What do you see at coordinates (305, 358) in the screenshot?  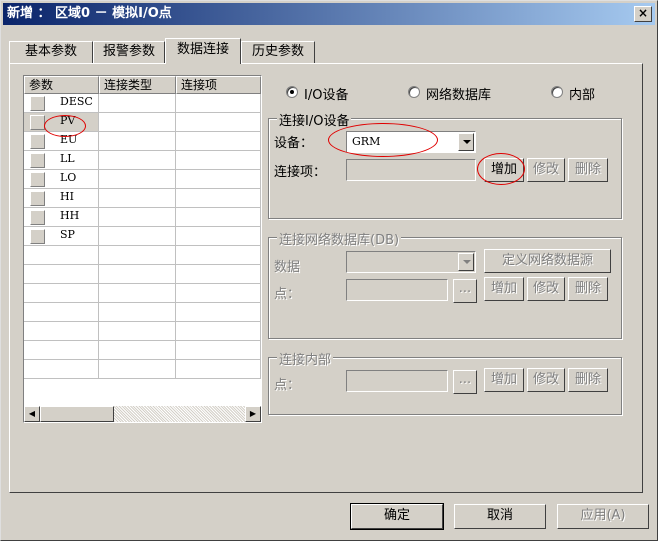 I see `group-title: 连接内部` at bounding box center [305, 358].